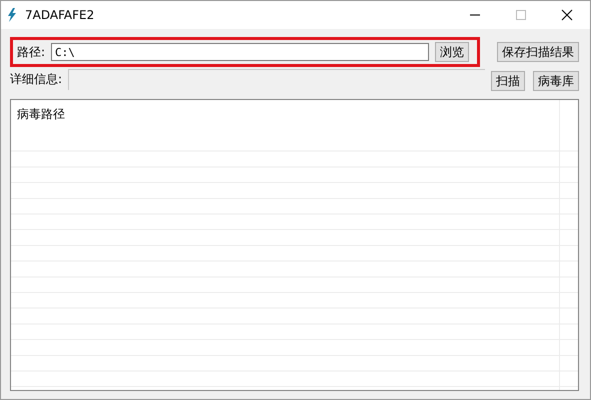 The width and height of the screenshot is (591, 400). I want to click on window-title: 7ADAFAFE2, so click(60, 15).